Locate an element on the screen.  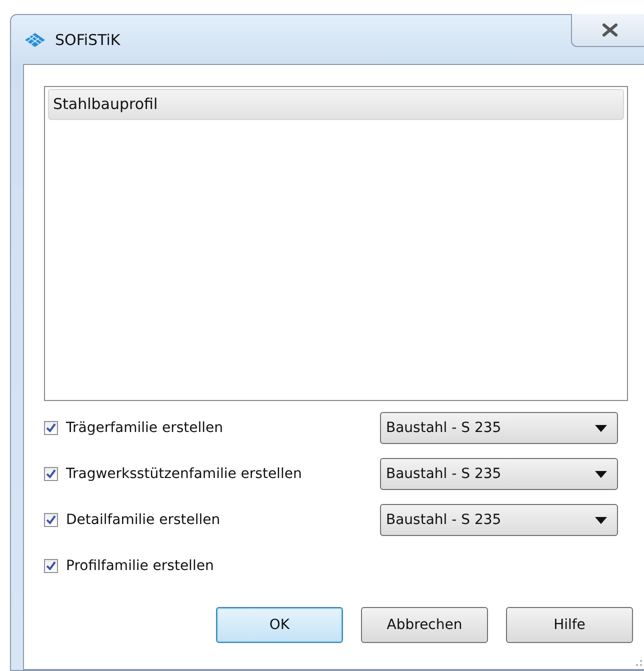
logo-icon is located at coordinates (35, 40).